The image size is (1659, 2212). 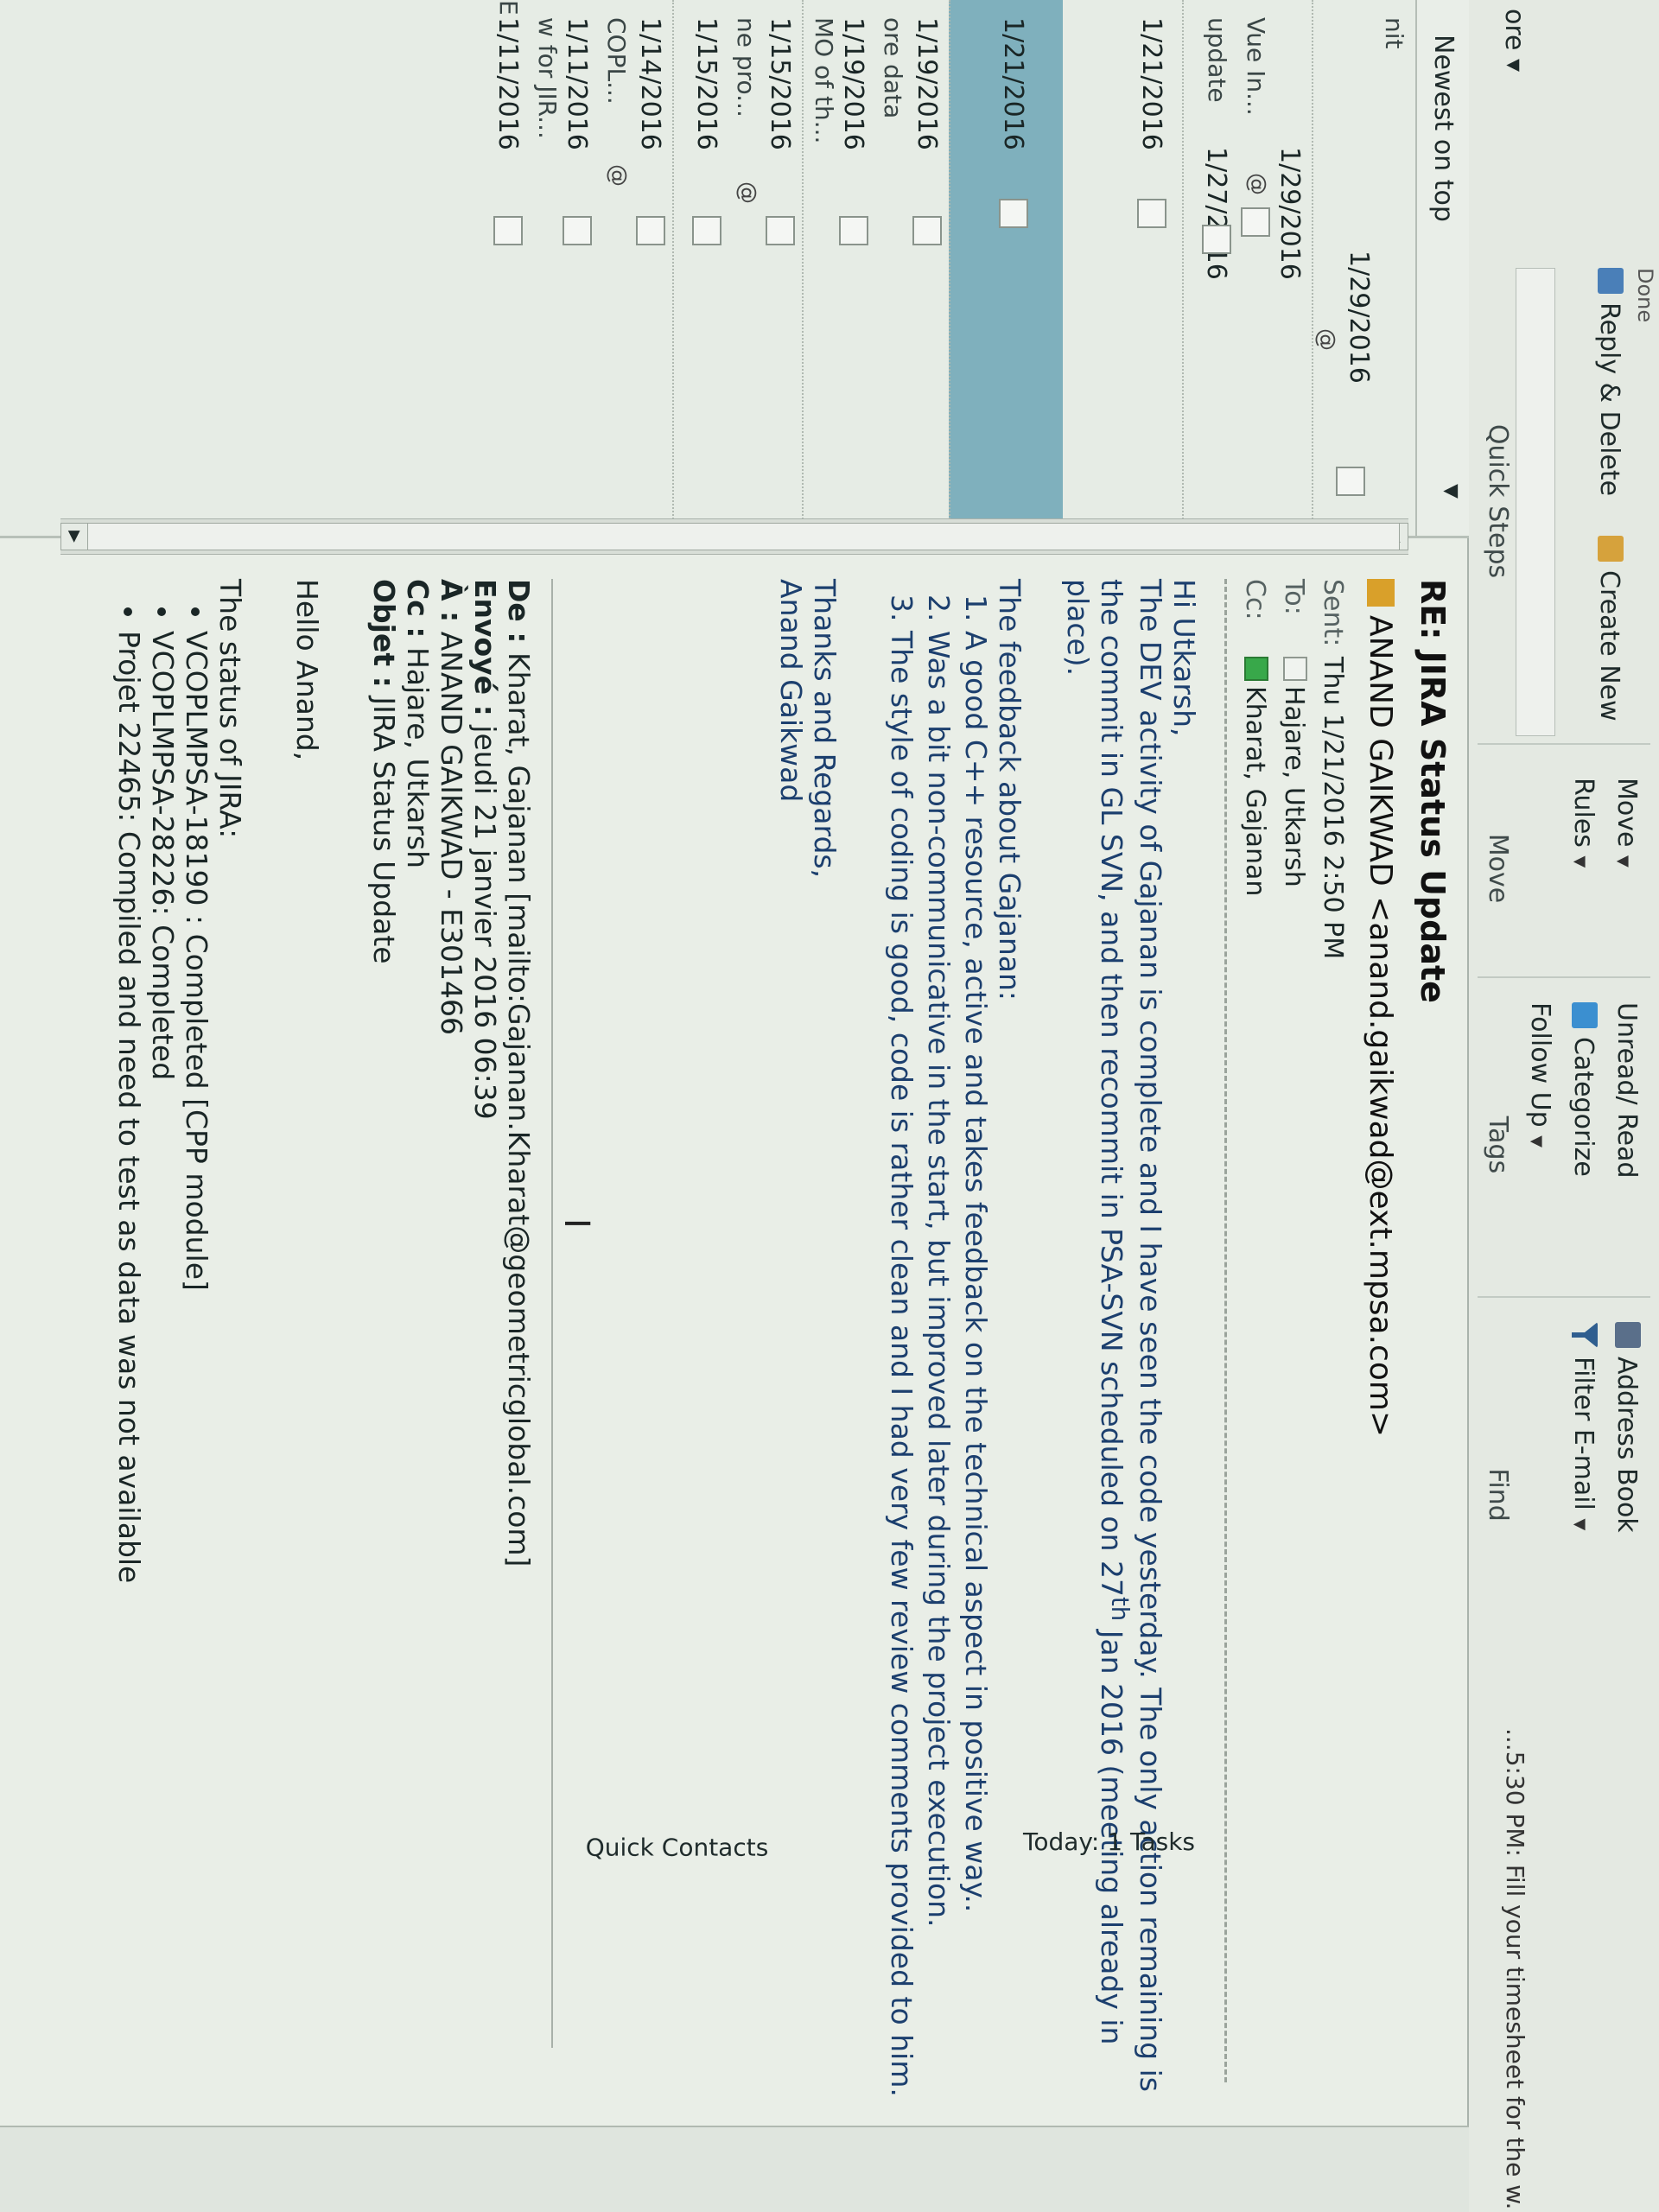 What do you see at coordinates (1364, 268) in the screenshot?
I see `list-item: nit 1/29/2016 @` at bounding box center [1364, 268].